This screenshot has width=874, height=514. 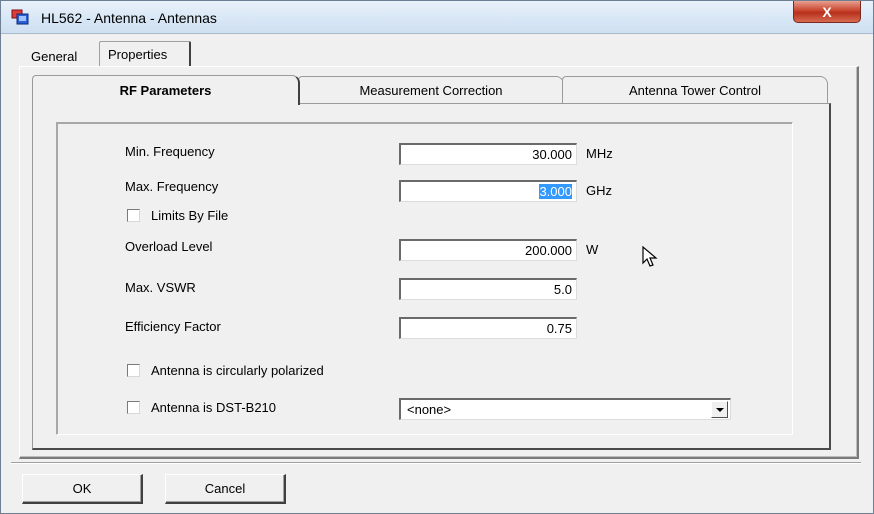 I want to click on app-icon, so click(x=20, y=17).